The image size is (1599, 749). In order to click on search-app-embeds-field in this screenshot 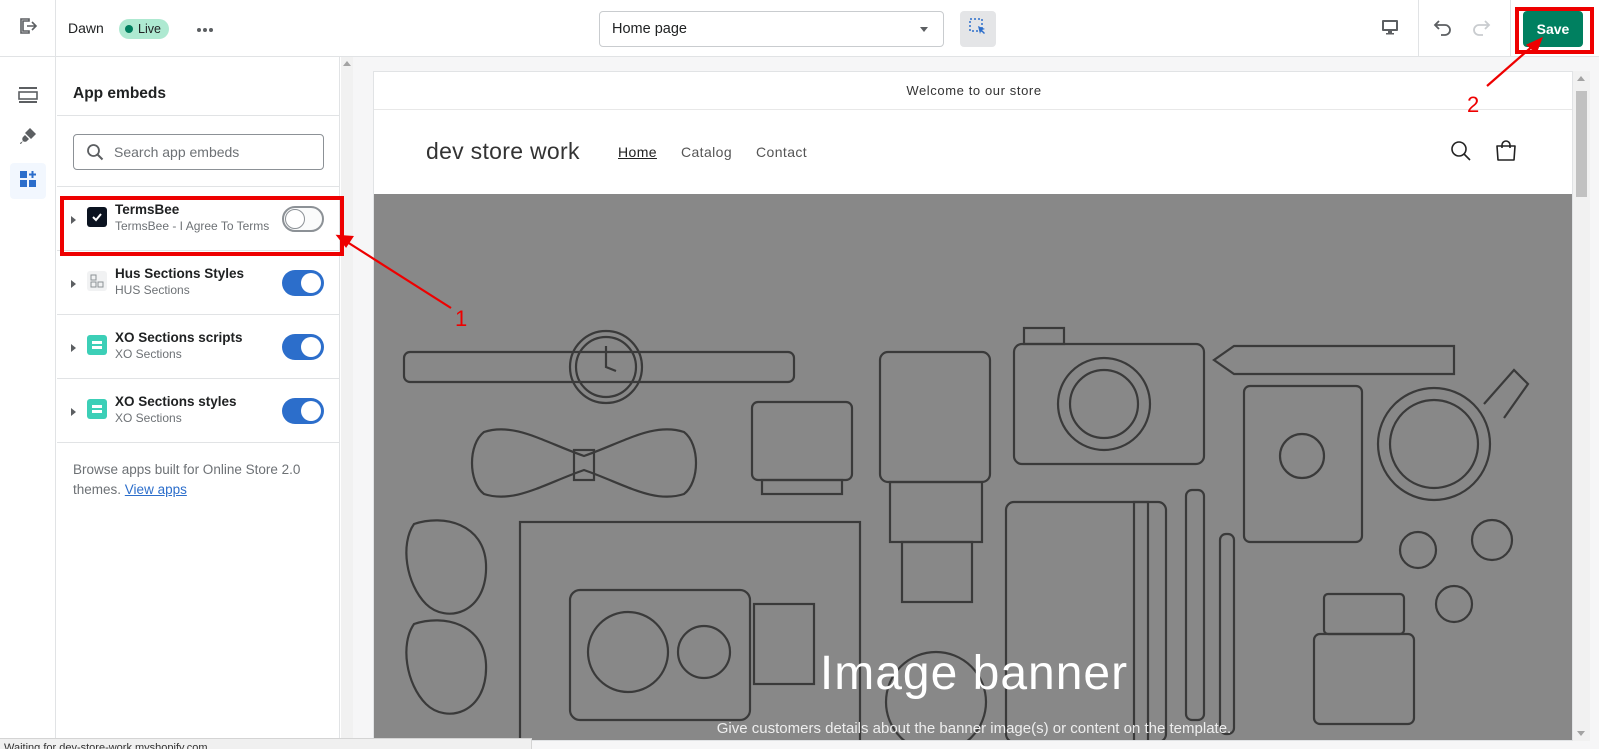, I will do `click(198, 152)`.